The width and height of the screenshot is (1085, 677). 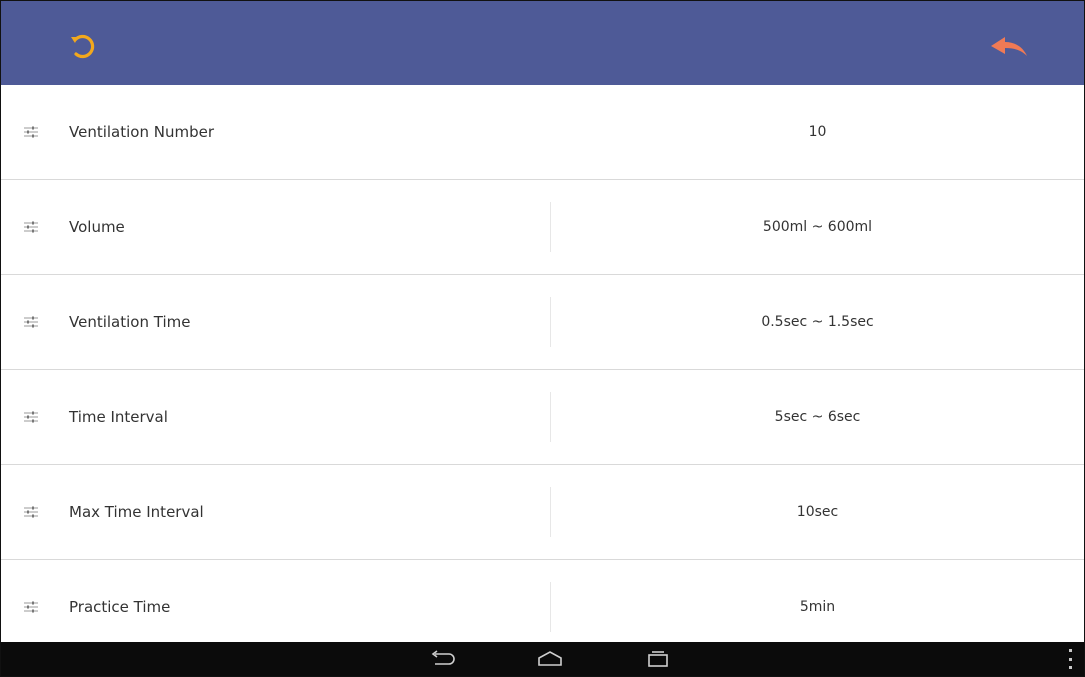 I want to click on refresh-button, so click(x=83, y=47).